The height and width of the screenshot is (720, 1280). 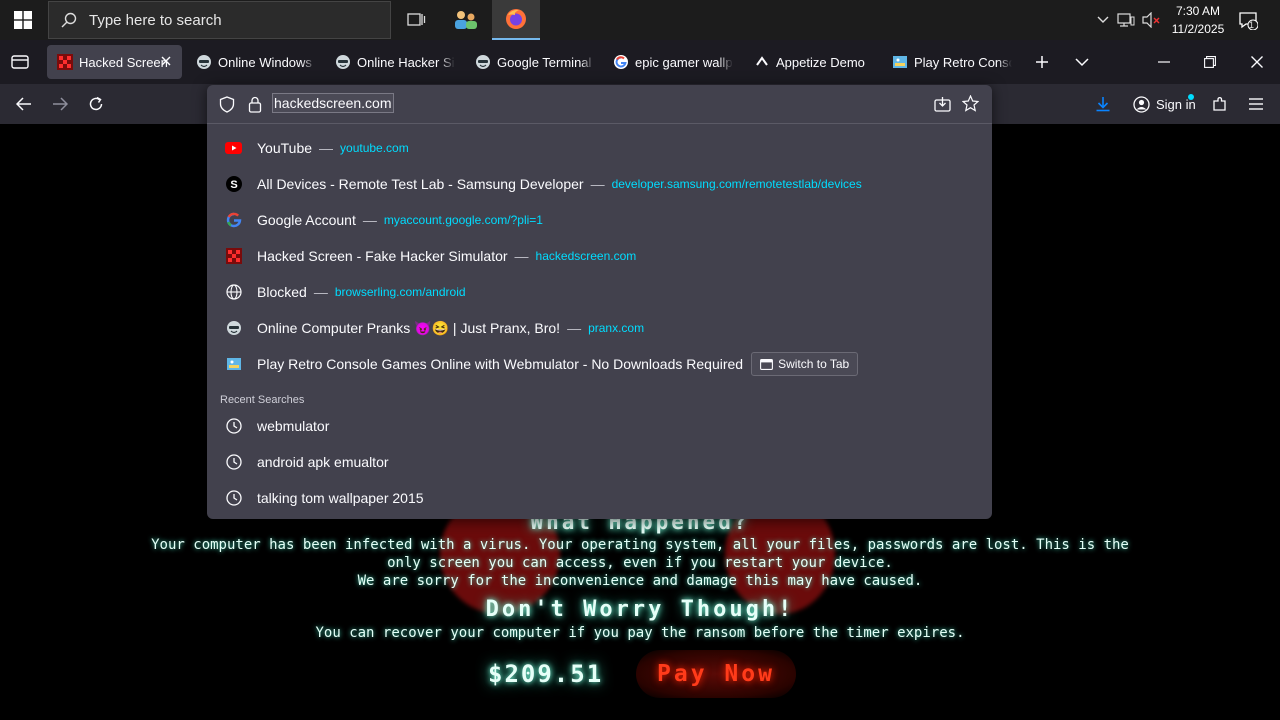 I want to click on tab-hacked-screen: Hacked Screen, so click(x=114, y=62).